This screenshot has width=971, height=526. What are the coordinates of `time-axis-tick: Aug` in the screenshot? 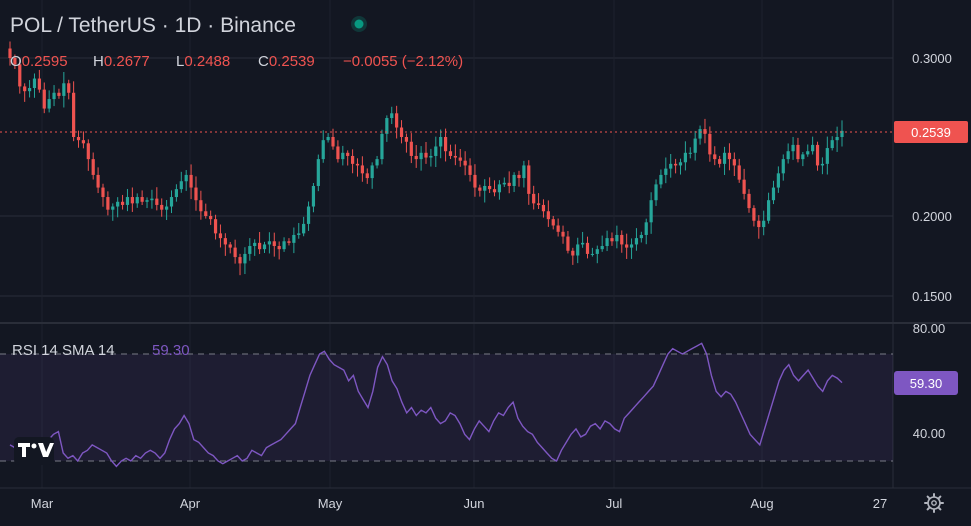 It's located at (761, 503).